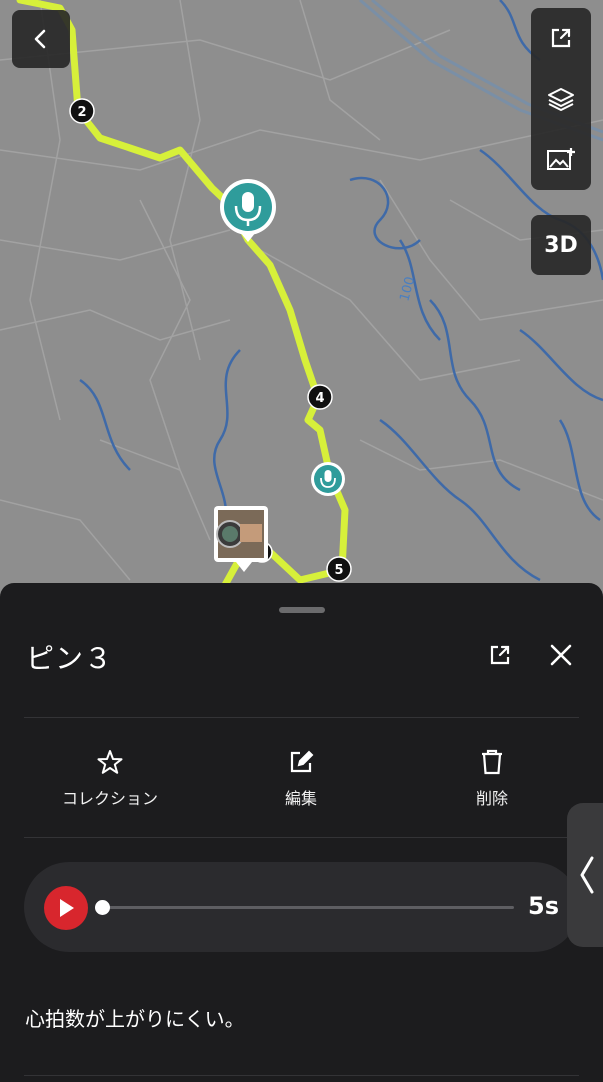 This screenshot has height=1082, width=603. I want to click on edit-label: 編集, so click(300, 798).